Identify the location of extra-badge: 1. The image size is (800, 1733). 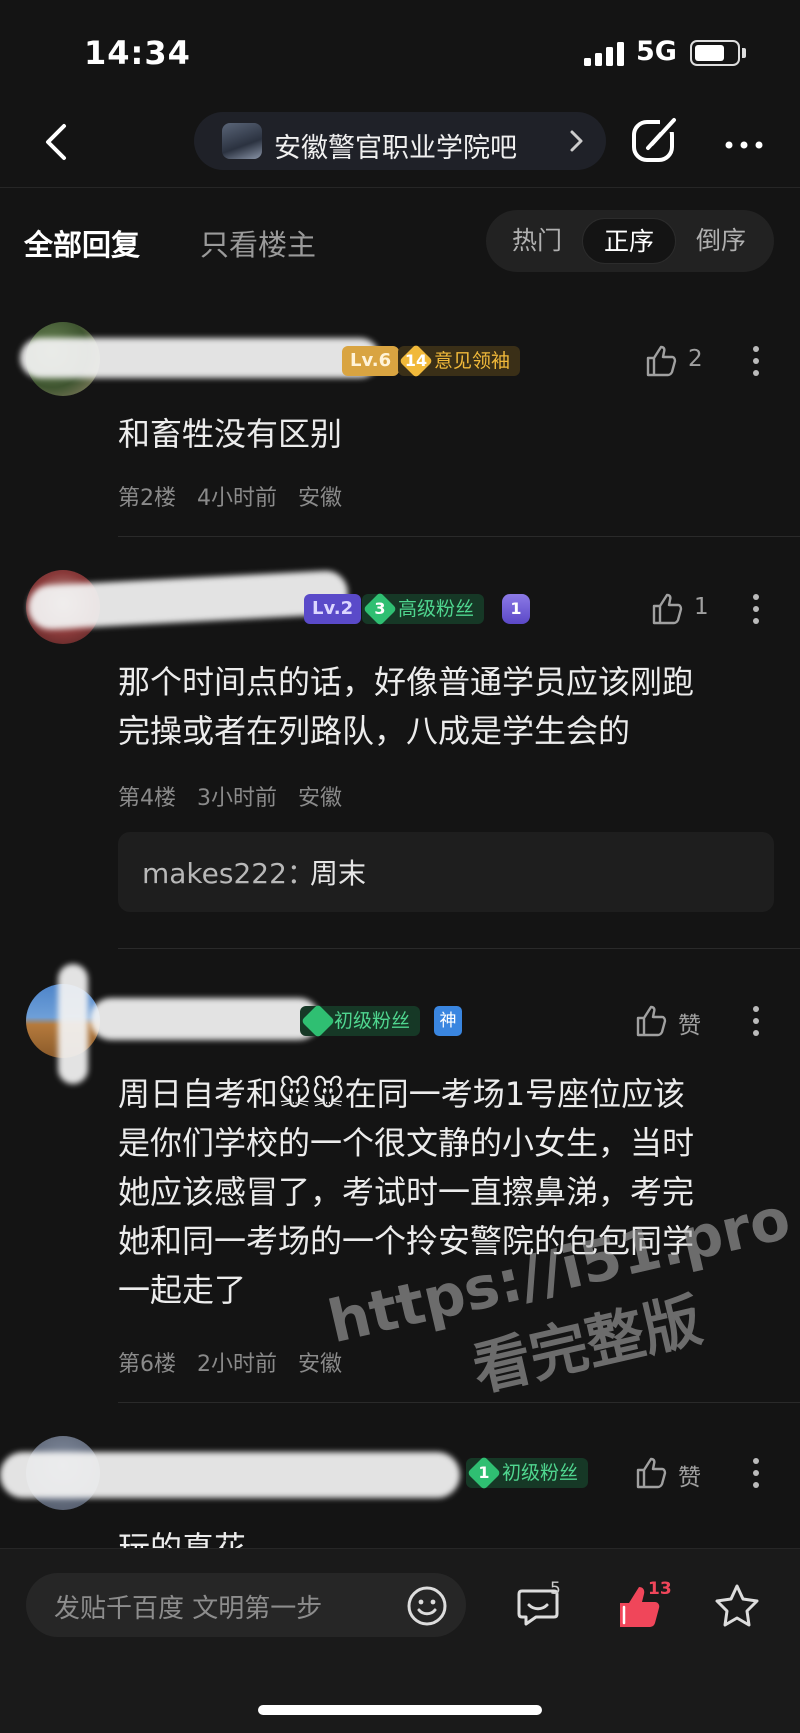
(516, 609).